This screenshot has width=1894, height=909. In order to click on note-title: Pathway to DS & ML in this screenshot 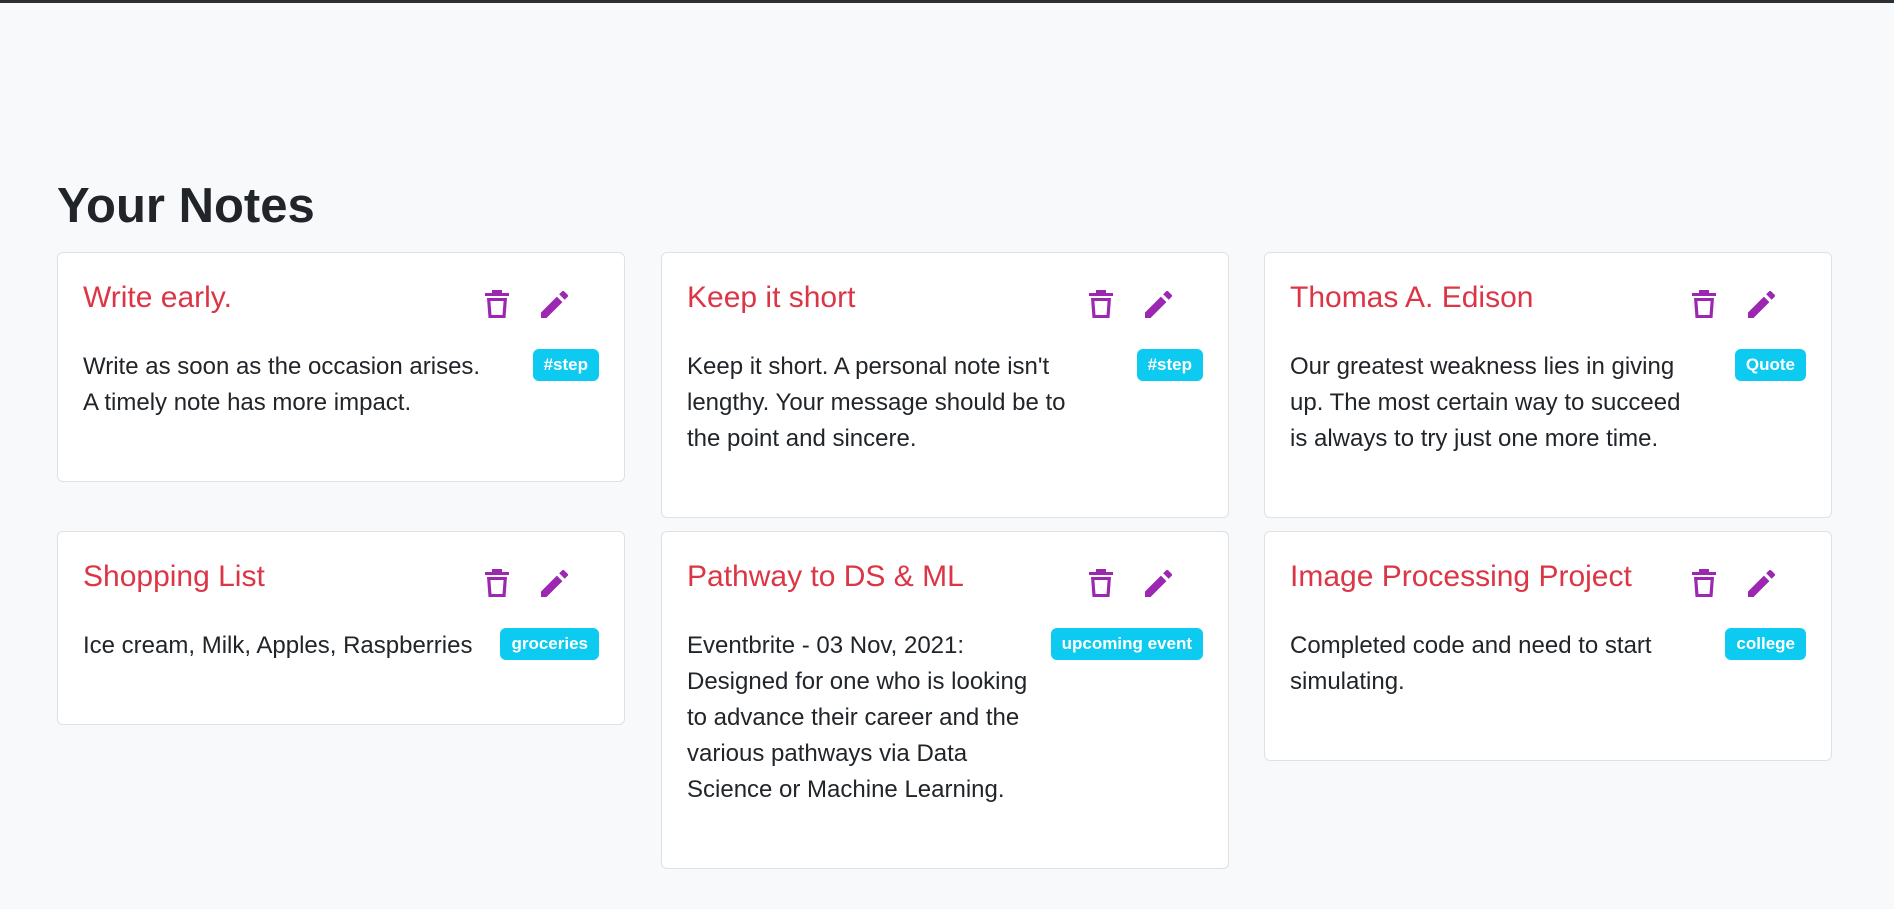, I will do `click(825, 576)`.